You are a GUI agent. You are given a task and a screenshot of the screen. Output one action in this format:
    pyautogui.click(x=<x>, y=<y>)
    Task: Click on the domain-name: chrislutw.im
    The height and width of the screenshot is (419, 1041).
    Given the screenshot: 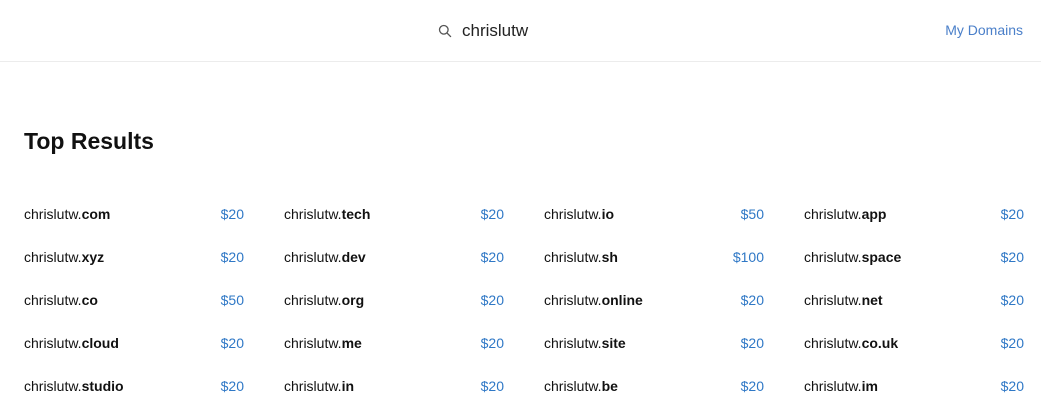 What is the action you would take?
    pyautogui.click(x=841, y=386)
    